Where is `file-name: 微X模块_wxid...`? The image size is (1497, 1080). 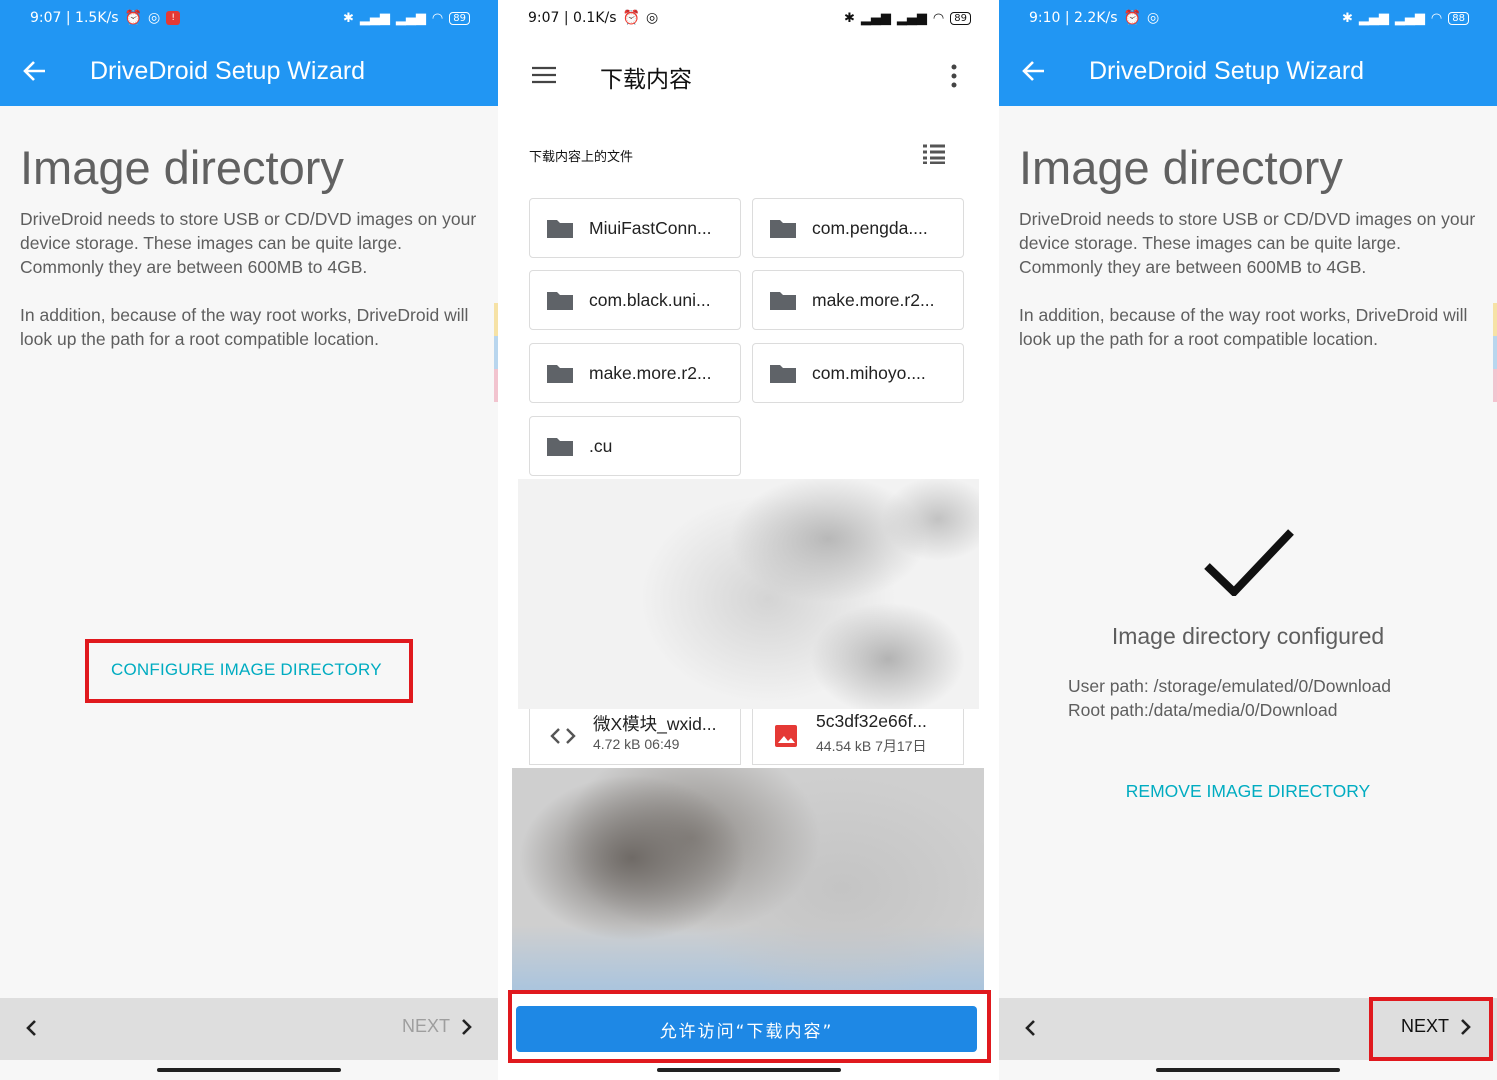 file-name: 微X模块_wxid... is located at coordinates (655, 724).